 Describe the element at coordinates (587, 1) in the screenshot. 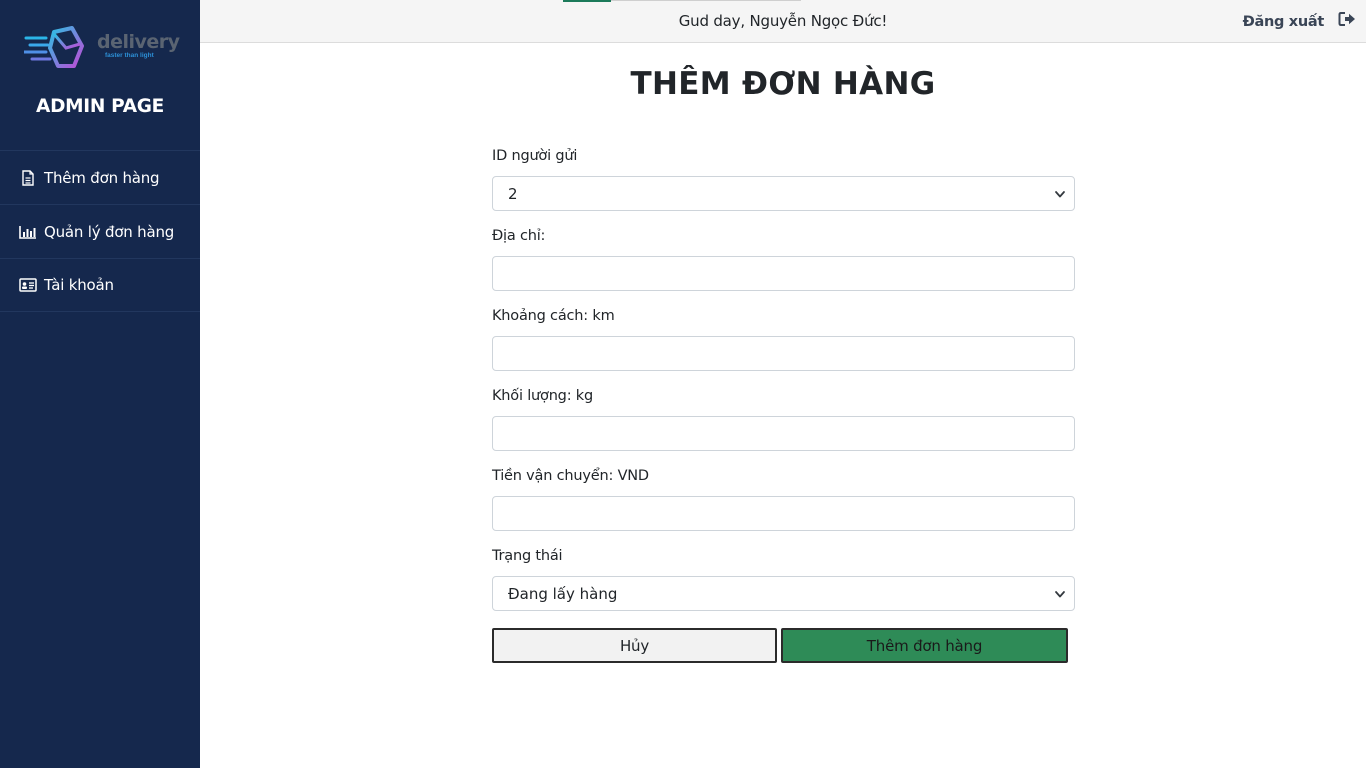

I see `top-accent-bar` at that location.